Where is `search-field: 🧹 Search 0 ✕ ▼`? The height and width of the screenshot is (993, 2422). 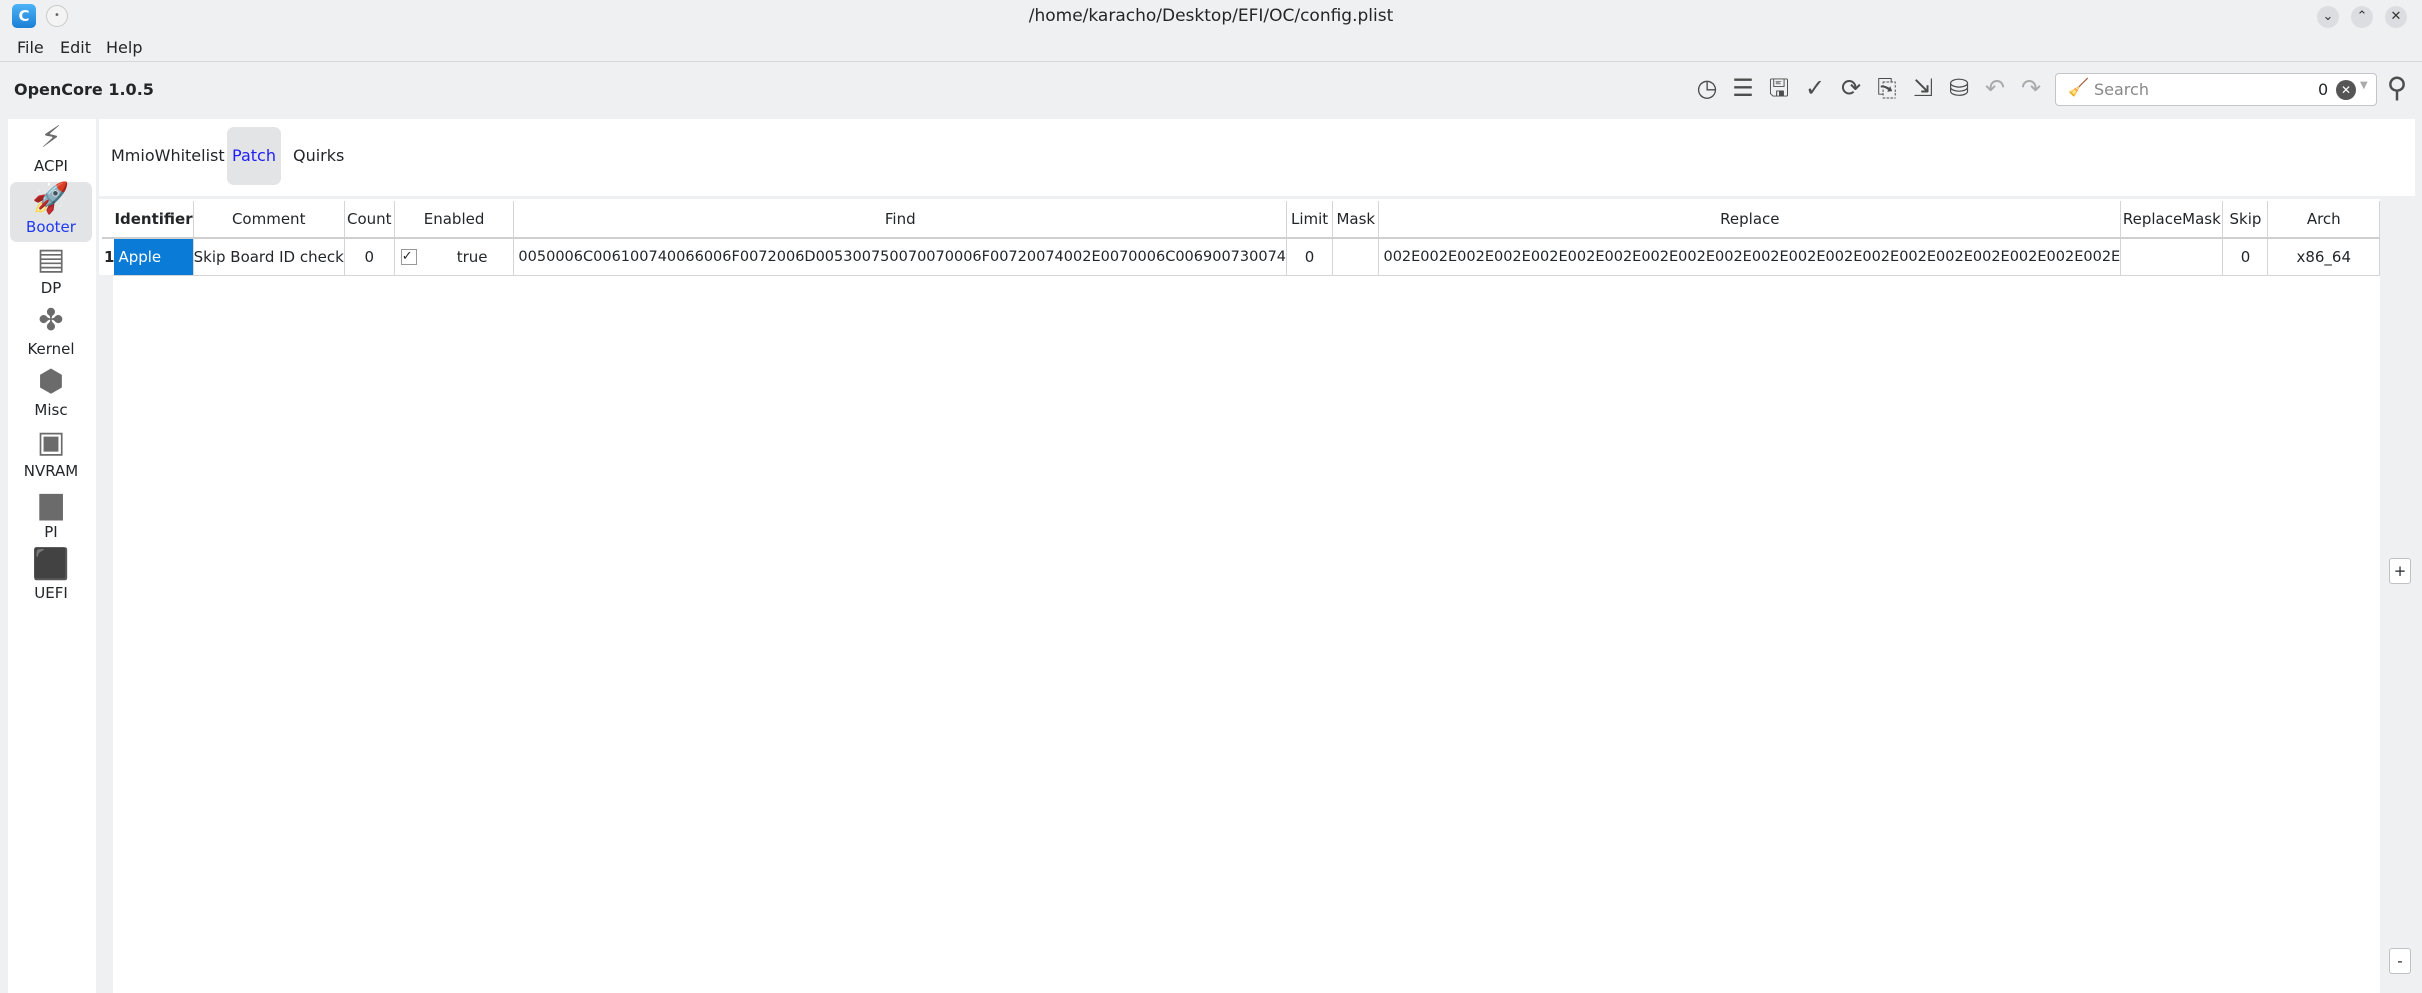
search-field: 🧹 Search 0 ✕ ▼ is located at coordinates (2216, 89).